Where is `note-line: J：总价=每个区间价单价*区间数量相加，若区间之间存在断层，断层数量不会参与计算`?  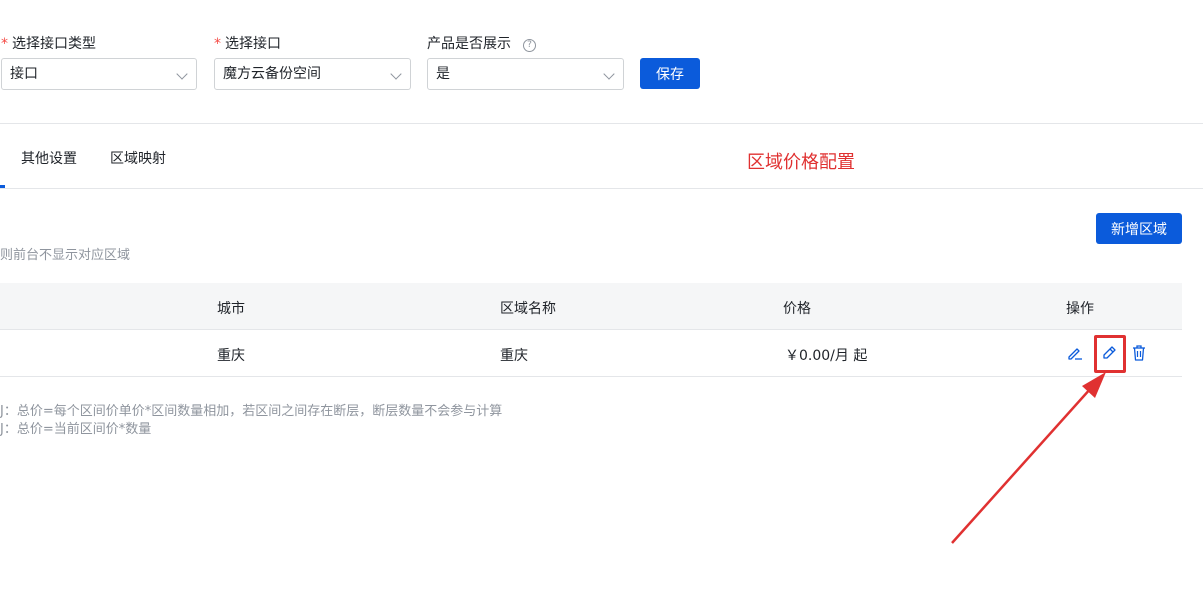 note-line: J：总价=每个区间价单价*区间数量相加，若区间之间存在断层，断层数量不会参与计算 is located at coordinates (251, 411).